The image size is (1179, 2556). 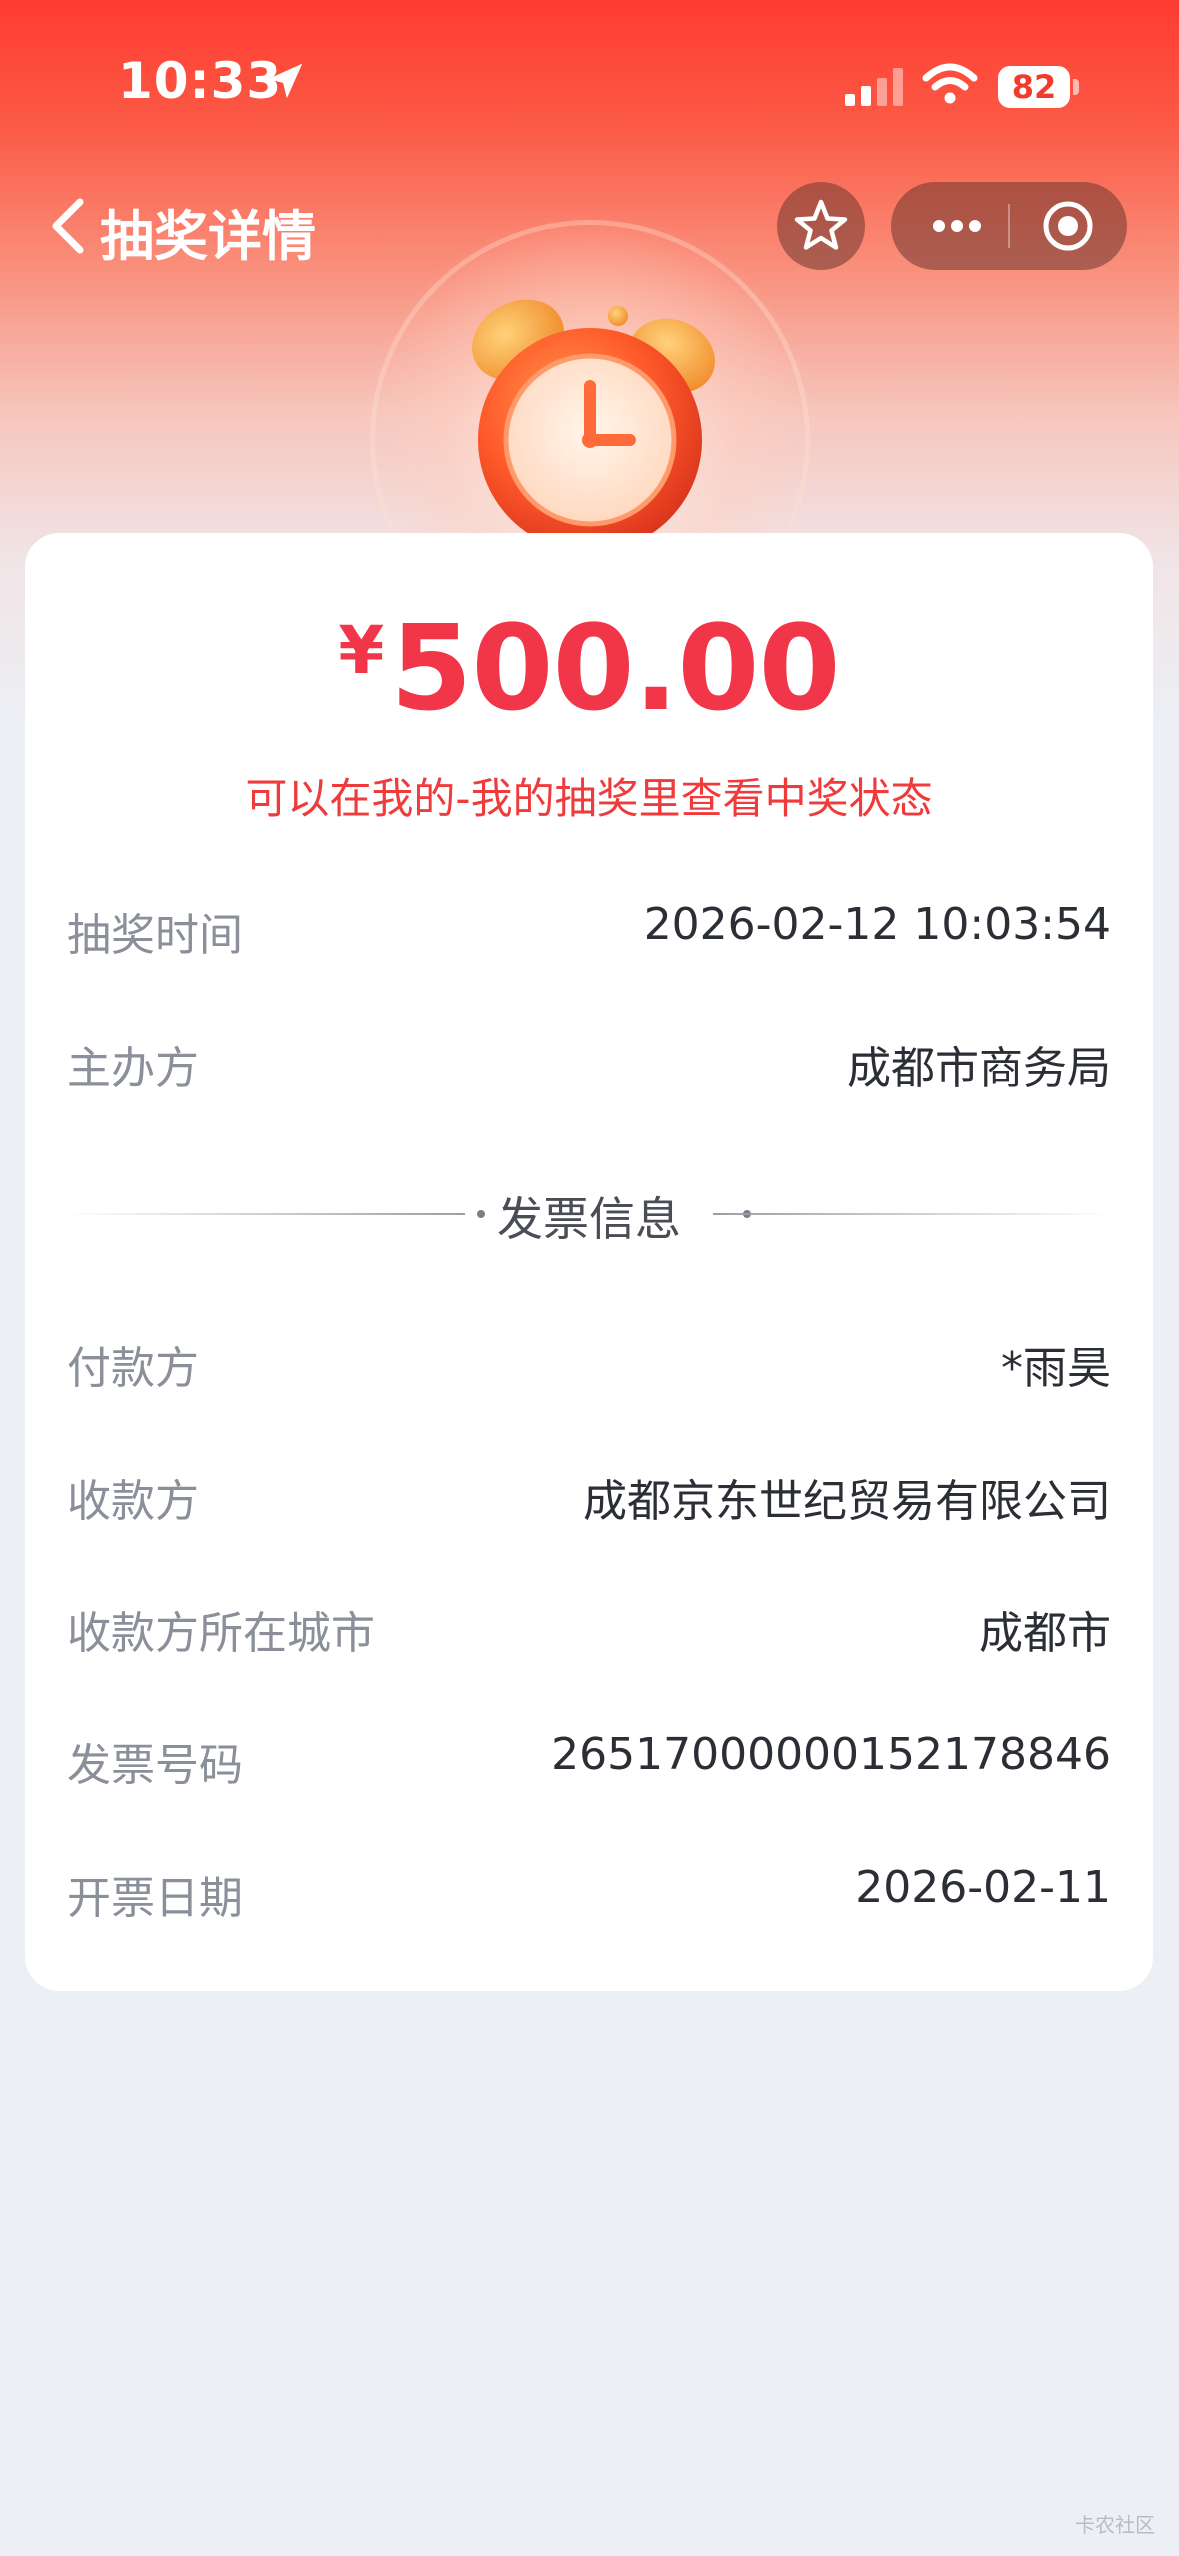 I want to click on chevron-left-icon, so click(x=69, y=226).